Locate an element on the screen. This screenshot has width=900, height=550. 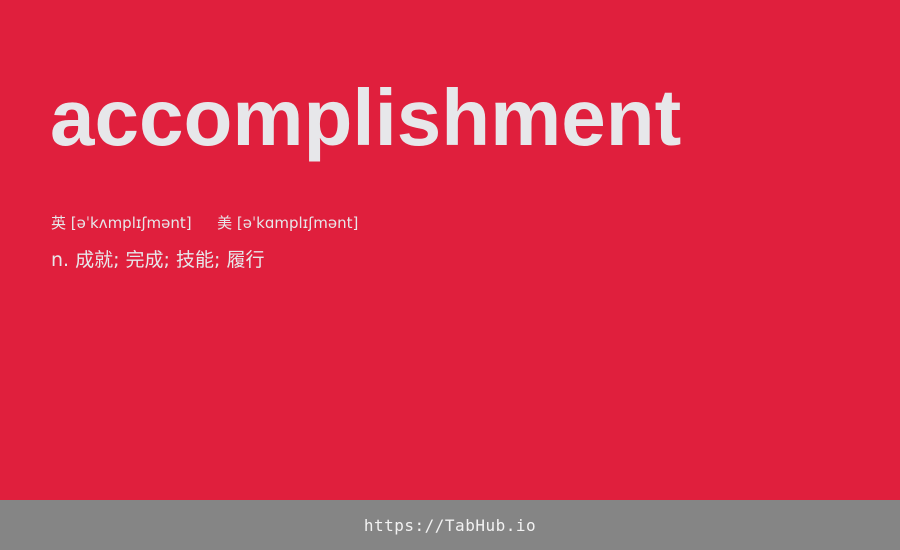
phonetics-line: 英 [əˈkʌmplɪʃmənt] 美 [əˈkɑmplɪʃmənt] is located at coordinates (204, 223).